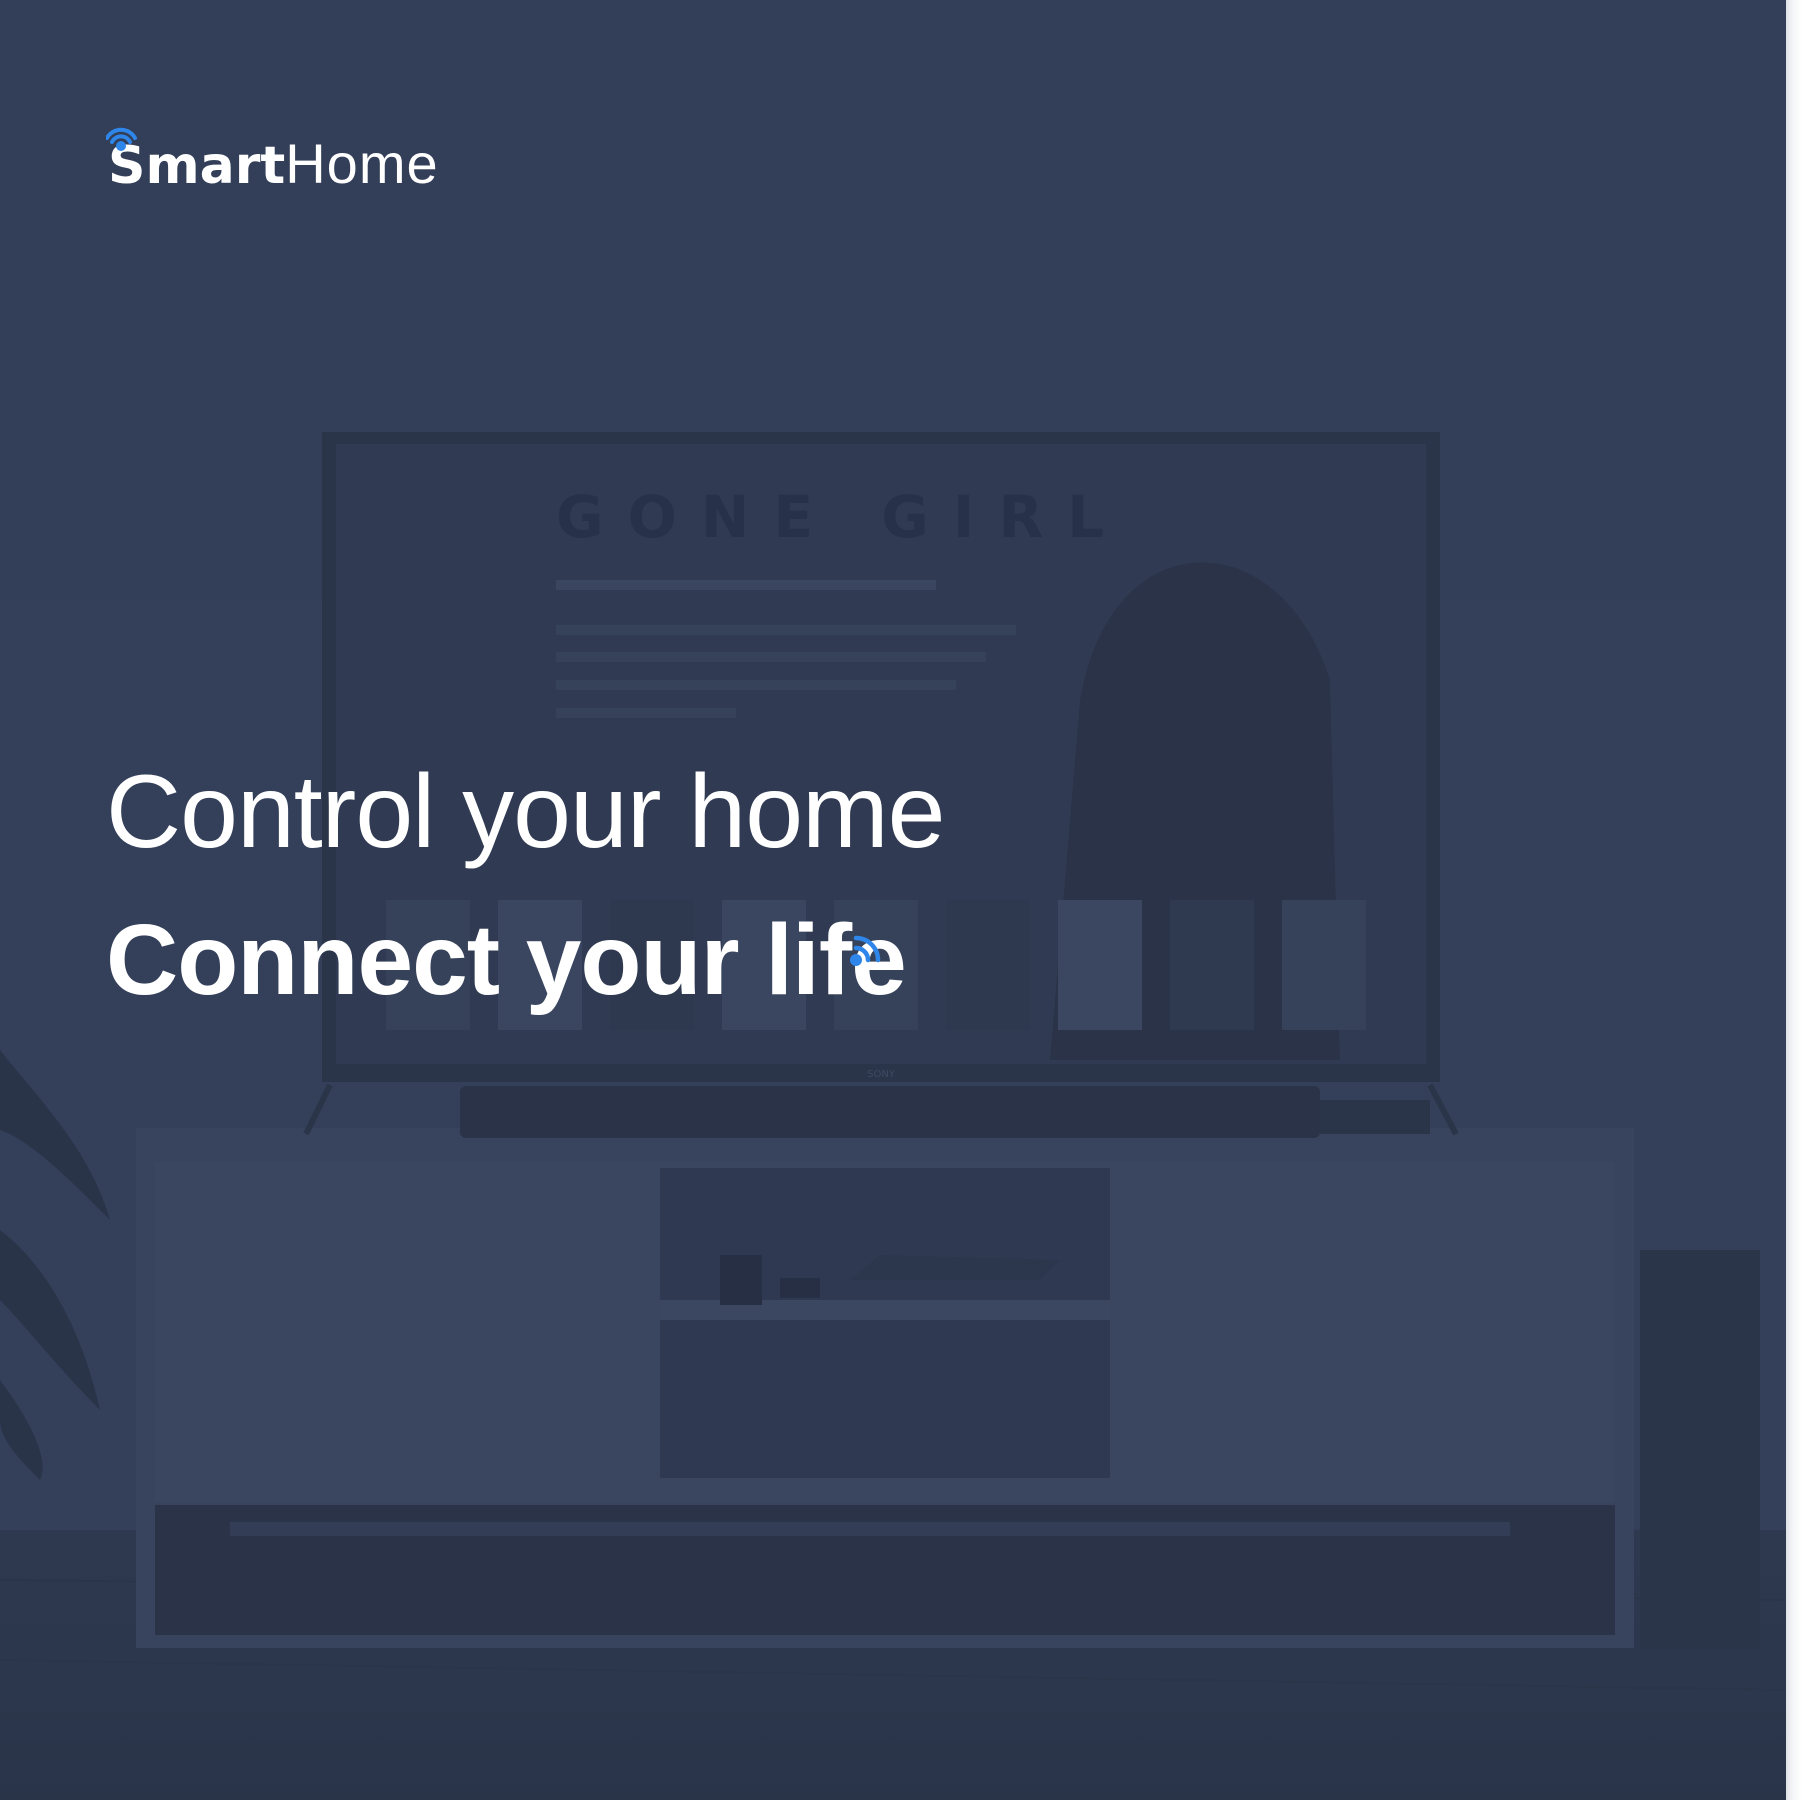 Image resolution: width=1812 pixels, height=1800 pixels. What do you see at coordinates (881, 1074) in the screenshot?
I see `tv-brand-label: SONY` at bounding box center [881, 1074].